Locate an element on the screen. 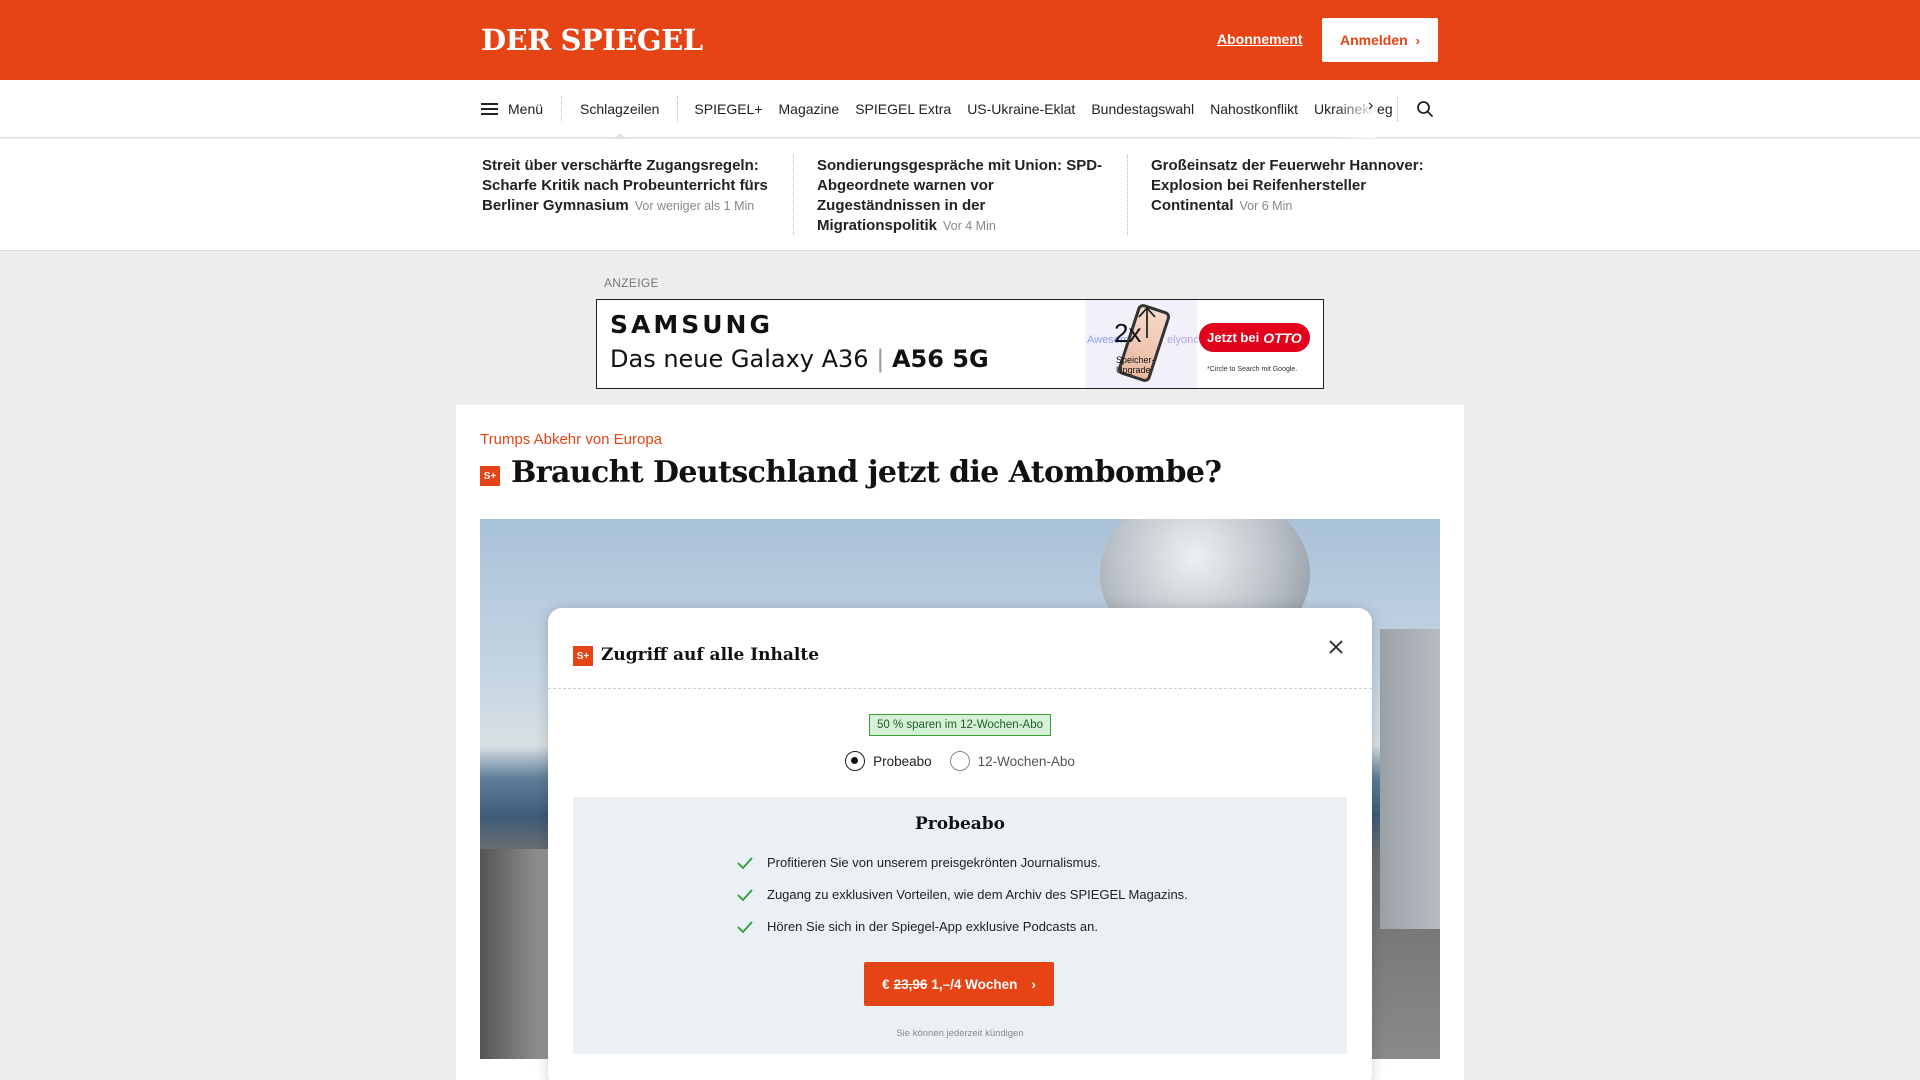  login-button: Anmelden › is located at coordinates (1380, 40).